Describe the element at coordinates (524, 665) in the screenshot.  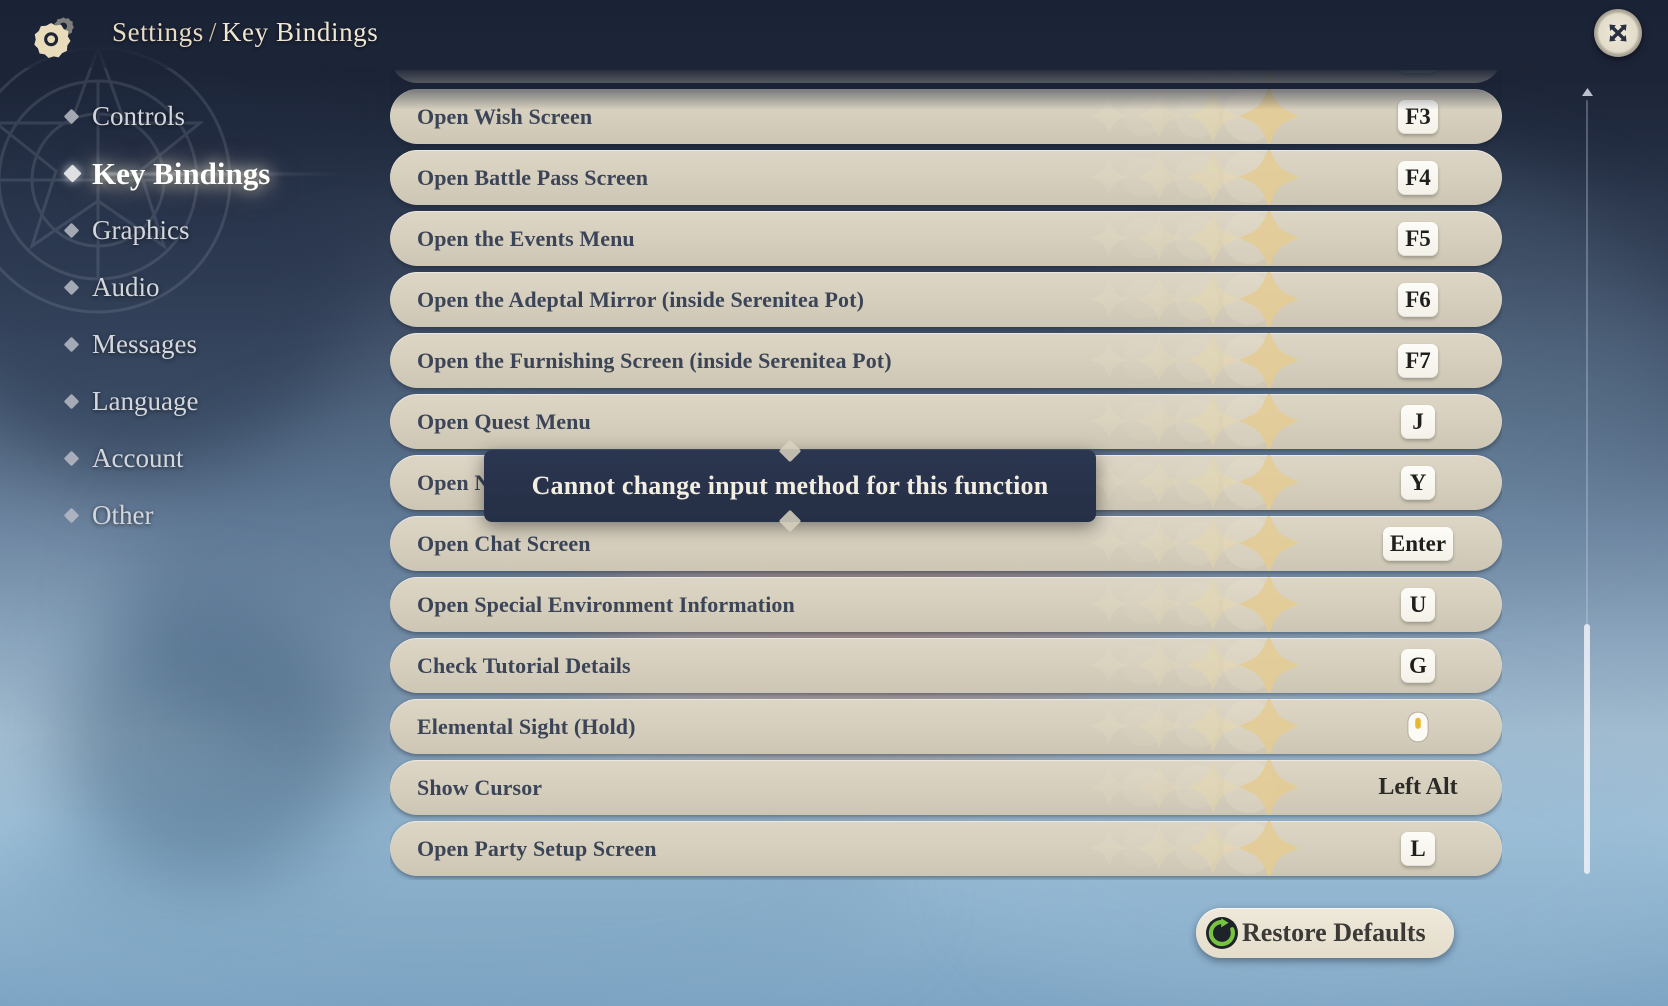
I see `key-binding-action-label: Check Tutorial Details` at that location.